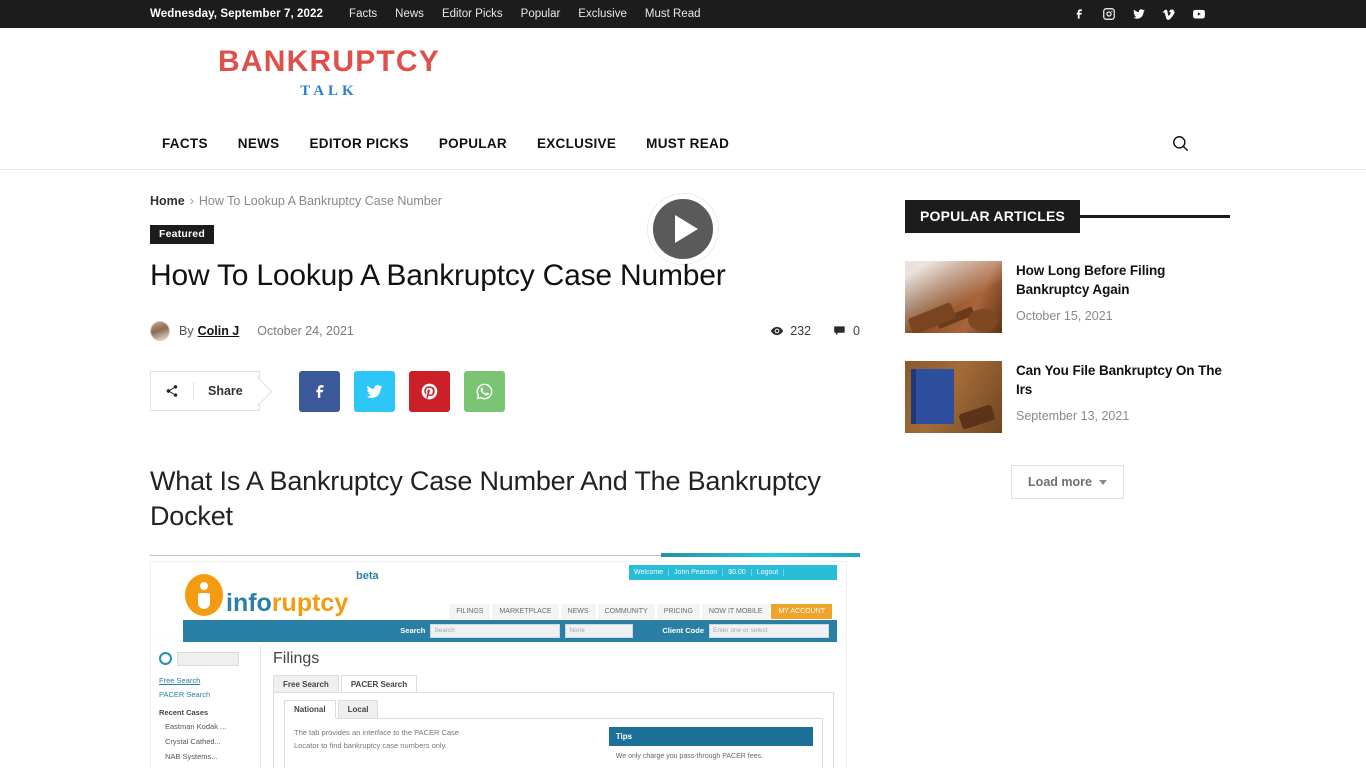  Describe the element at coordinates (310, 602) in the screenshot. I see `video-brand-b: ruptcy` at that location.